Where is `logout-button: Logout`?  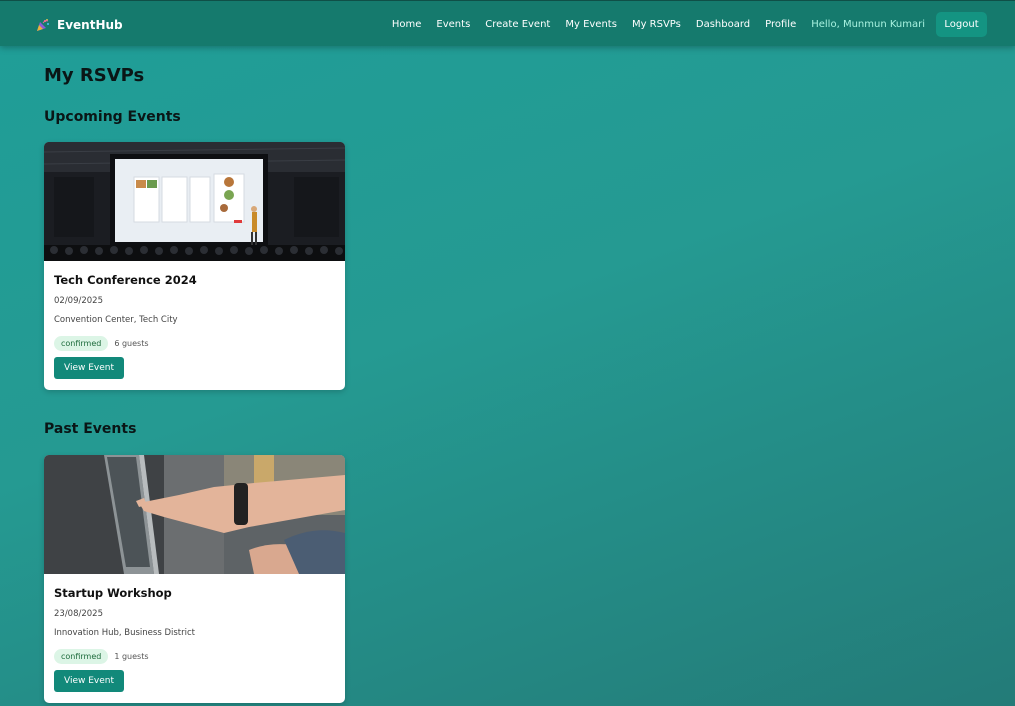 logout-button: Logout is located at coordinates (961, 24).